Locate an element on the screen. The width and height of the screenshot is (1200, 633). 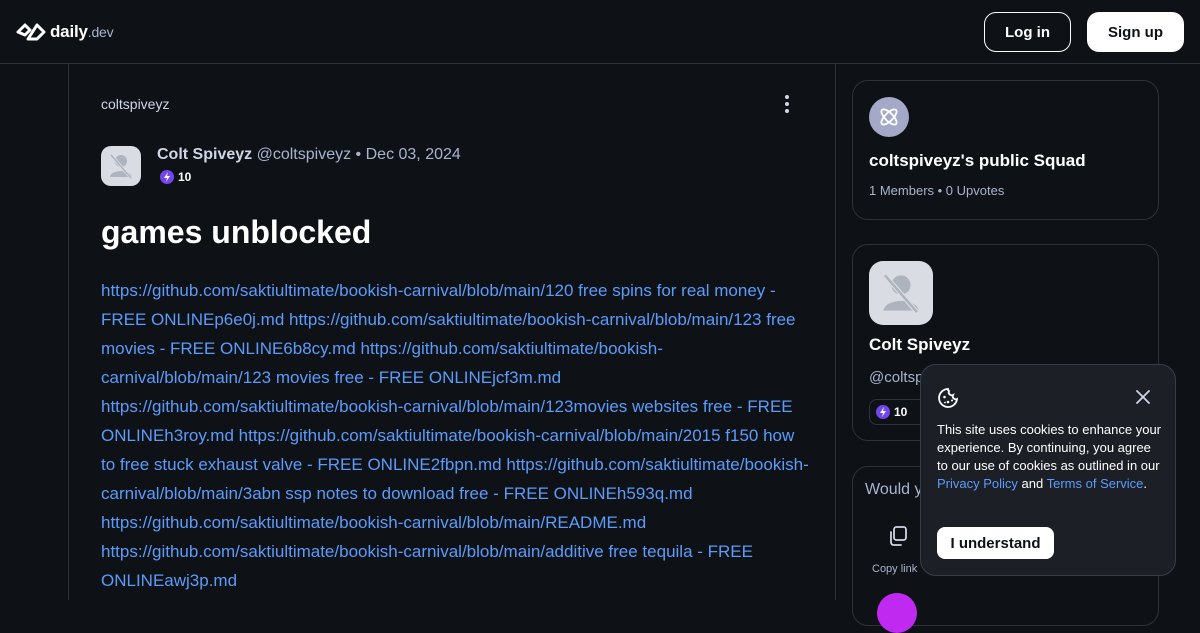
close-icon is located at coordinates (1143, 397).